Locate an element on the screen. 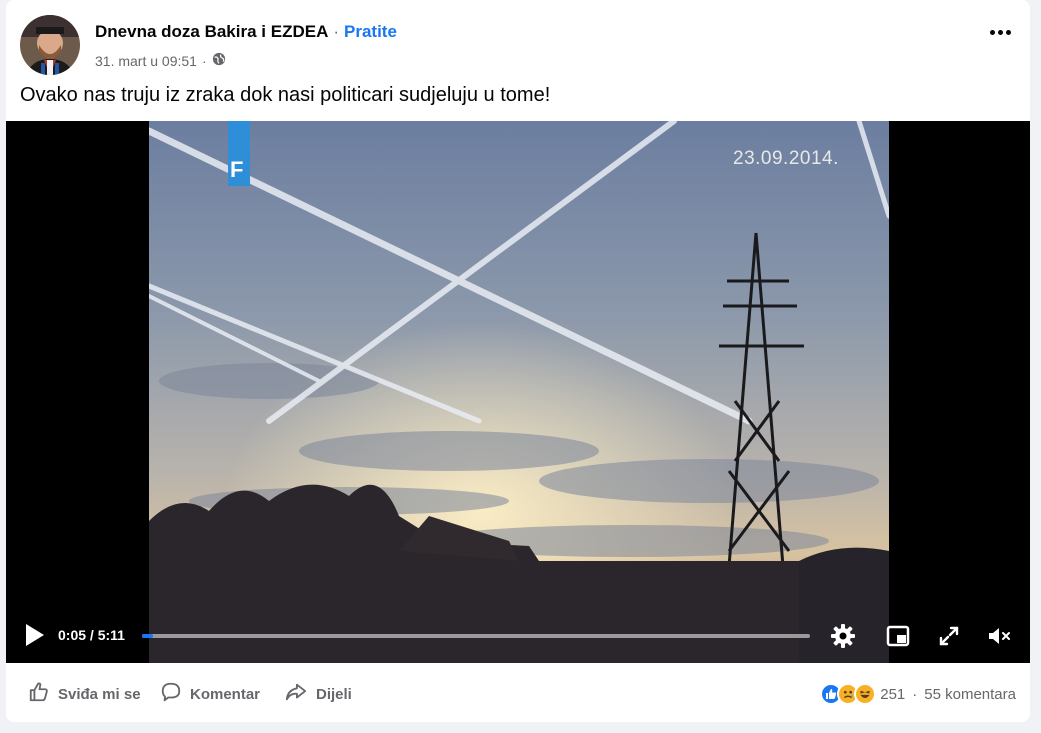 The image size is (1041, 733). comment-button: Komentar is located at coordinates (210, 694).